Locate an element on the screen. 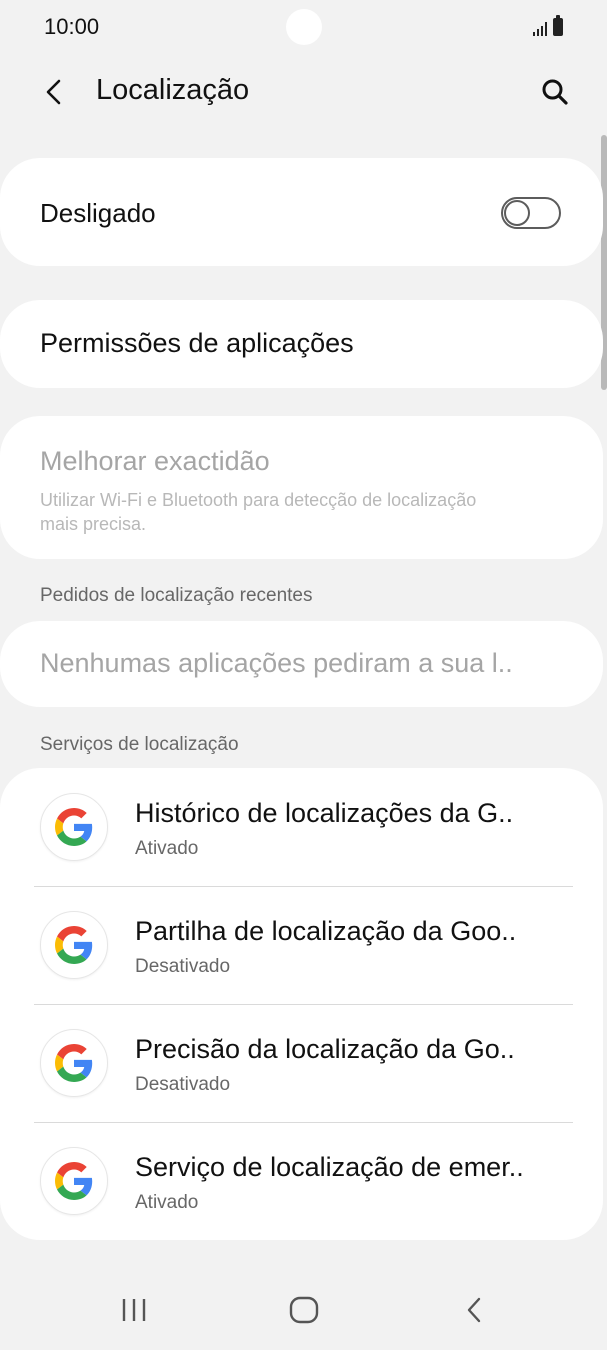  recent-apps-icon is located at coordinates (134, 1310).